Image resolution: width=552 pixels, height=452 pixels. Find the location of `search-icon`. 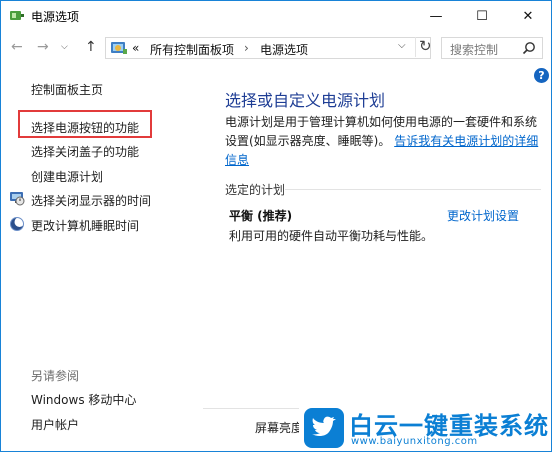

search-icon is located at coordinates (529, 48).